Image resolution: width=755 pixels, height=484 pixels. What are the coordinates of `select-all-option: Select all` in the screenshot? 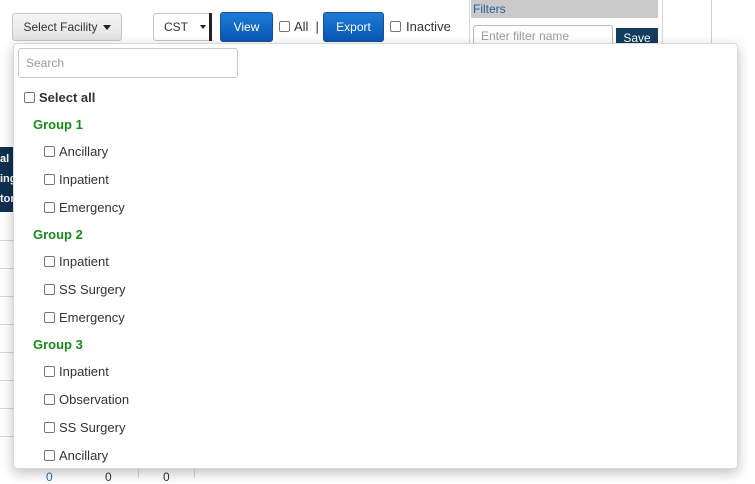 It's located at (59, 97).